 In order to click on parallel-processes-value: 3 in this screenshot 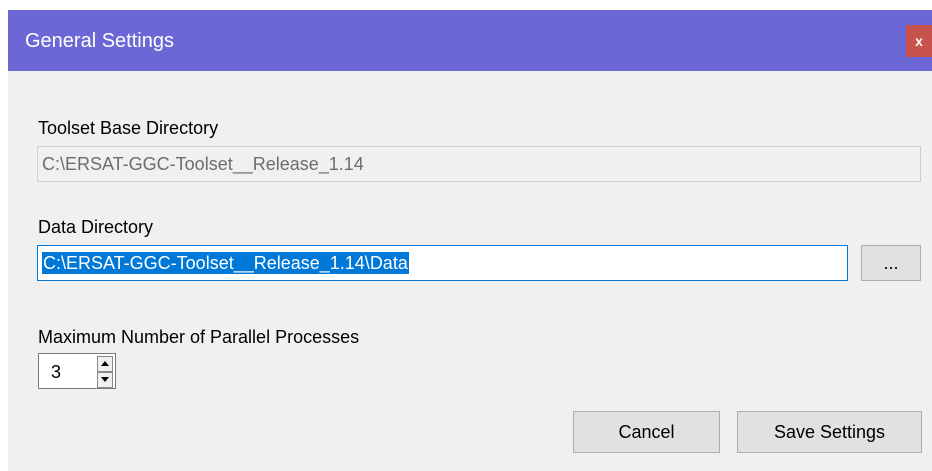, I will do `click(56, 372)`.